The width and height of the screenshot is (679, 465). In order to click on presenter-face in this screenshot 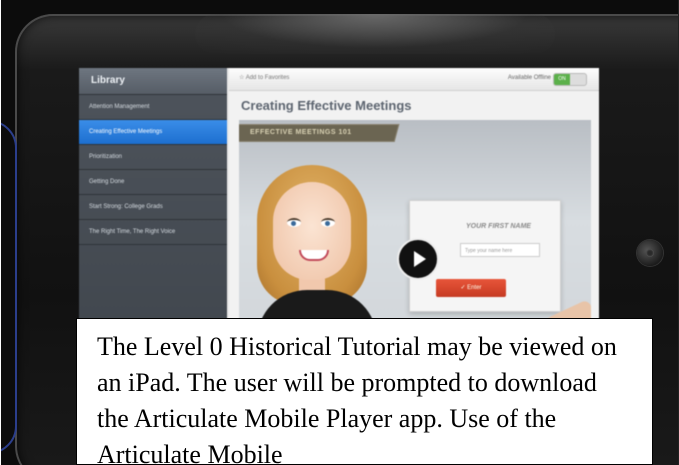, I will do `click(312, 231)`.